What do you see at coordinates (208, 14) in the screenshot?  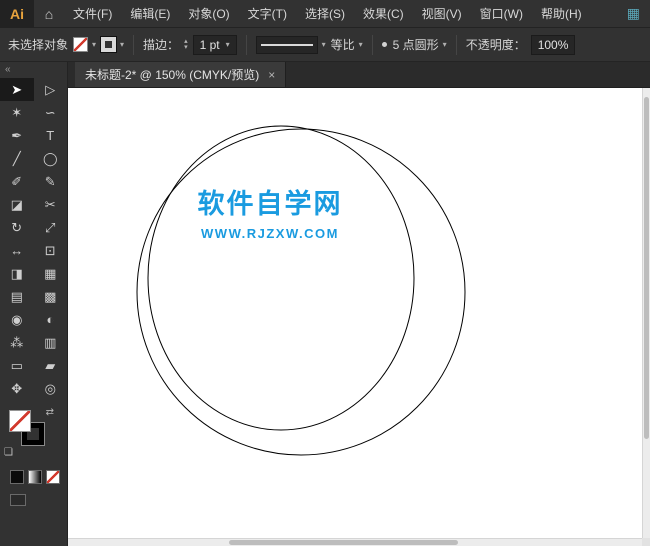 I see `menu-object: 对象(O)` at bounding box center [208, 14].